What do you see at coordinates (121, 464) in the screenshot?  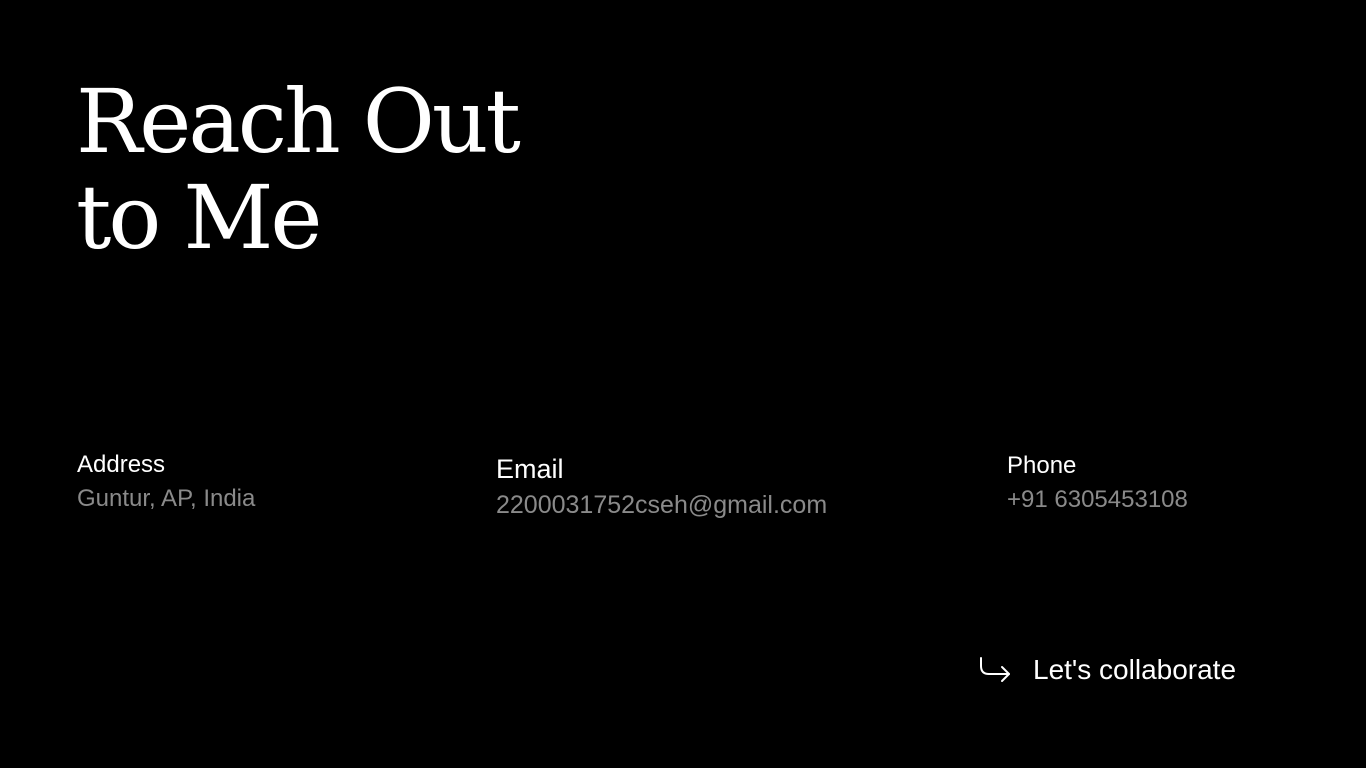 I see `address-label: Address` at bounding box center [121, 464].